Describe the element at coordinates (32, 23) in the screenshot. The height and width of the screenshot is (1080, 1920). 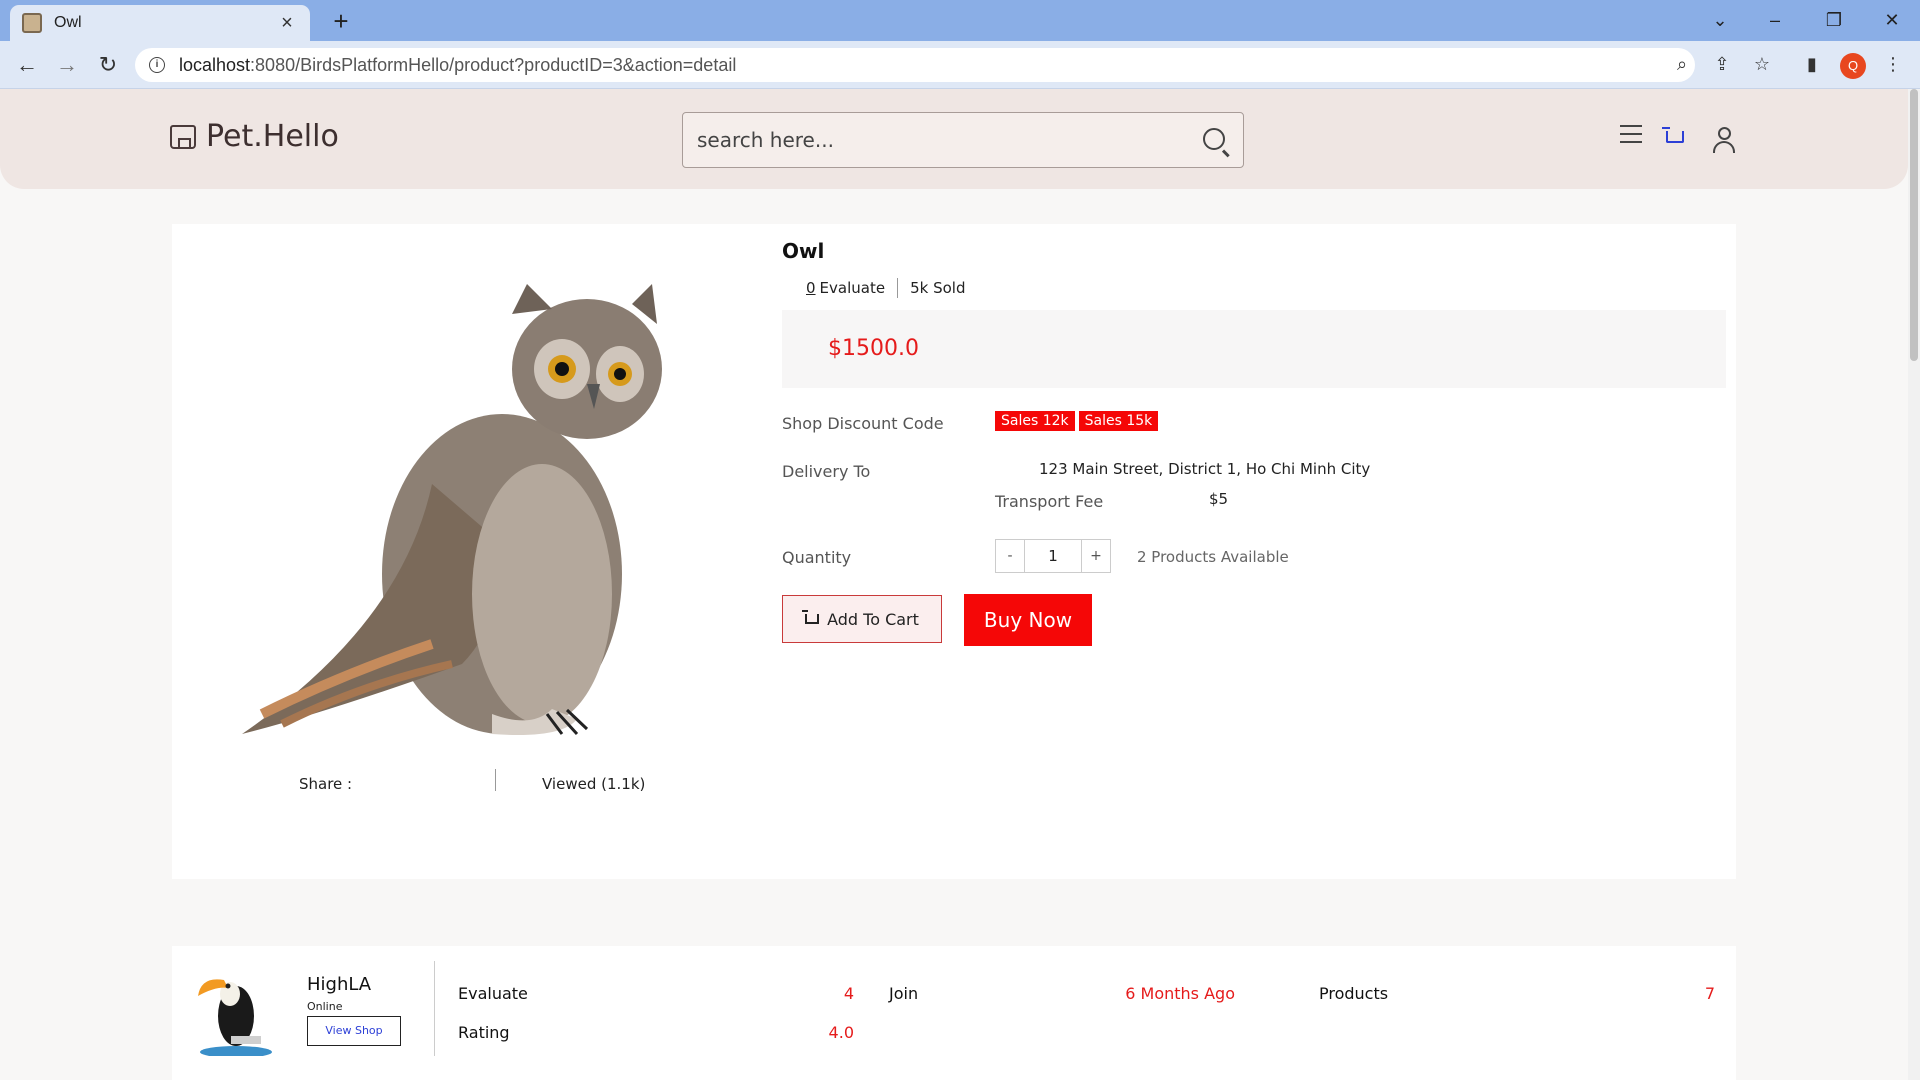
I see `owl-favicon-icon` at that location.